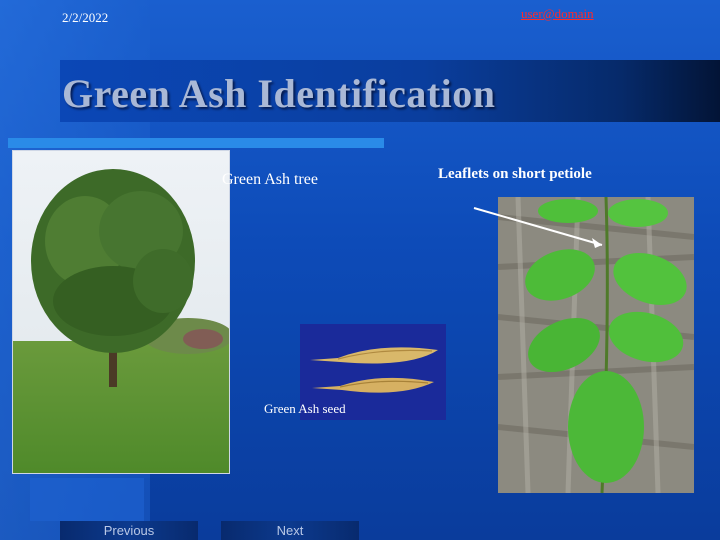 This screenshot has width=720, height=540. I want to click on accent-line, so click(196, 143).